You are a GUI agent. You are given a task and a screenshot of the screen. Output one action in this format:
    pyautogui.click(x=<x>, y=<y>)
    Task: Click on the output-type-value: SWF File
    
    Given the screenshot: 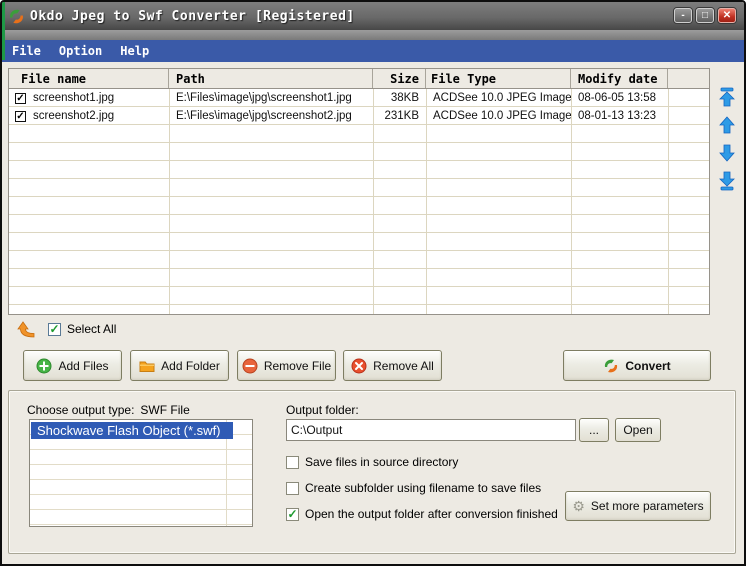 What is the action you would take?
    pyautogui.click(x=165, y=410)
    